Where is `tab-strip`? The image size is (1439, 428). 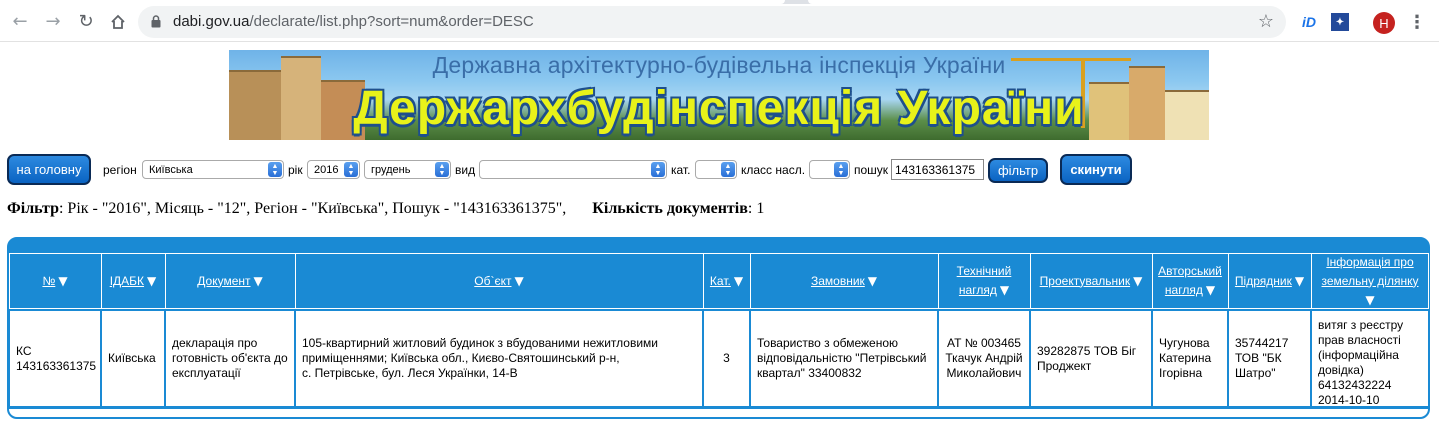 tab-strip is located at coordinates (719, 2).